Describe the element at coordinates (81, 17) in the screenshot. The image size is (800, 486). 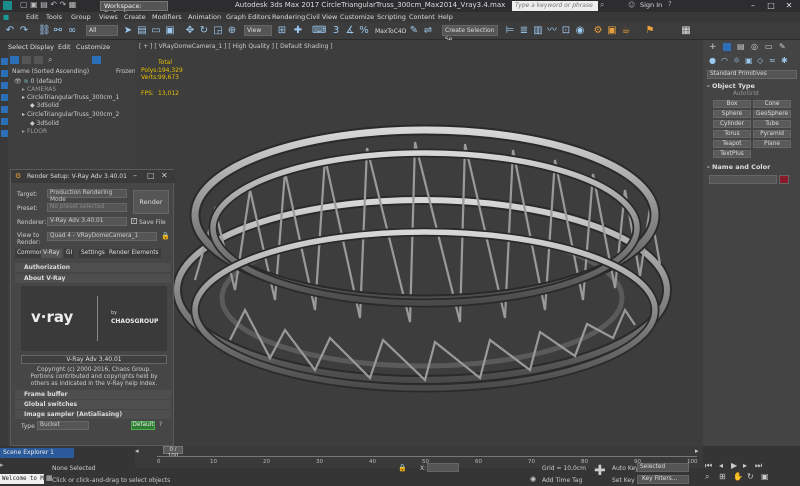
I see `menu-group: Group` at that location.